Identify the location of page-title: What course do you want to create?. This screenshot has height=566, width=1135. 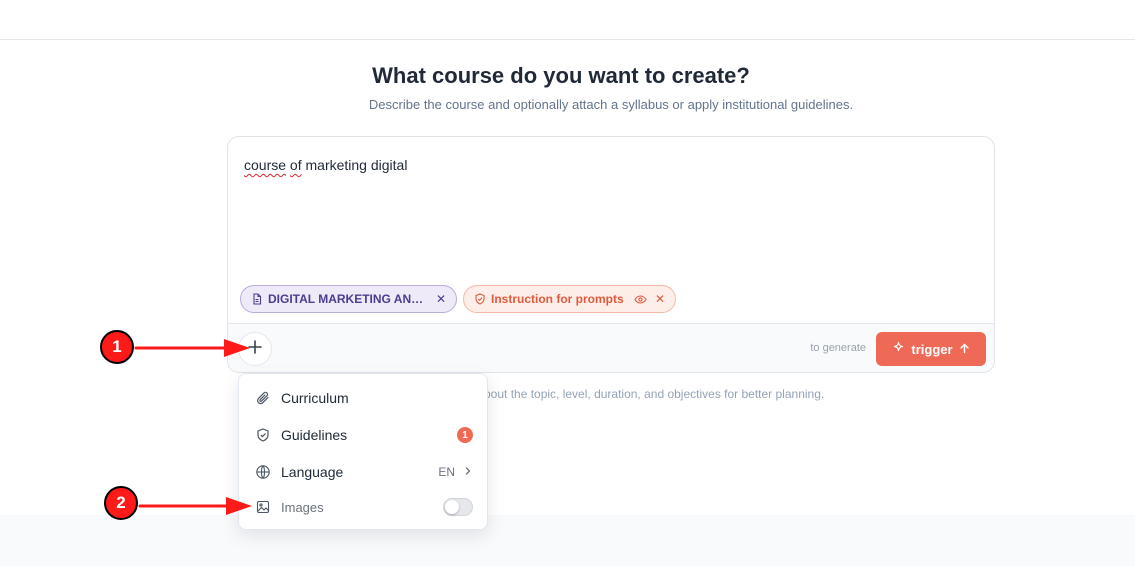
(561, 75).